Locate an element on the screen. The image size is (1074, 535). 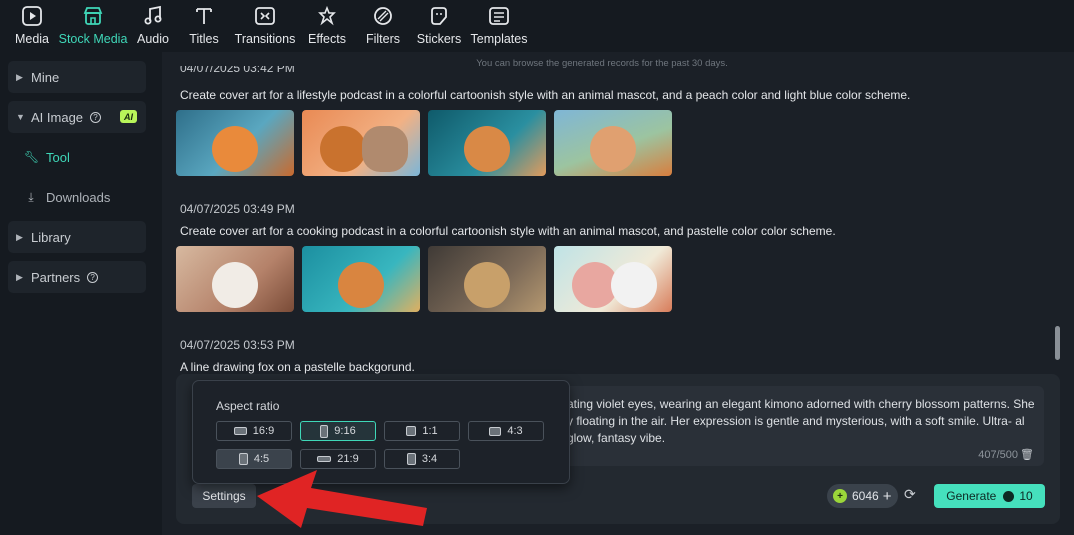
tab-effects: Effects is located at coordinates (327, 26).